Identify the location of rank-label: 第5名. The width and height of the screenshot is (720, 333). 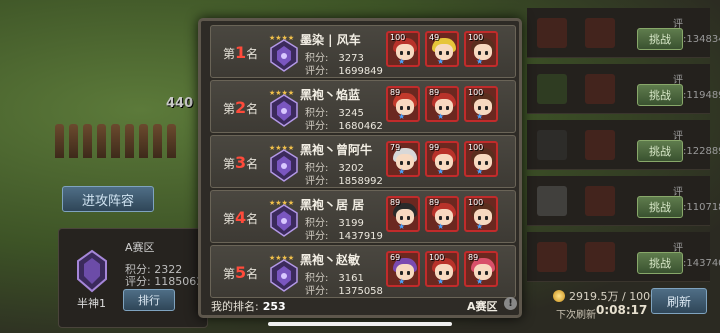
(241, 272).